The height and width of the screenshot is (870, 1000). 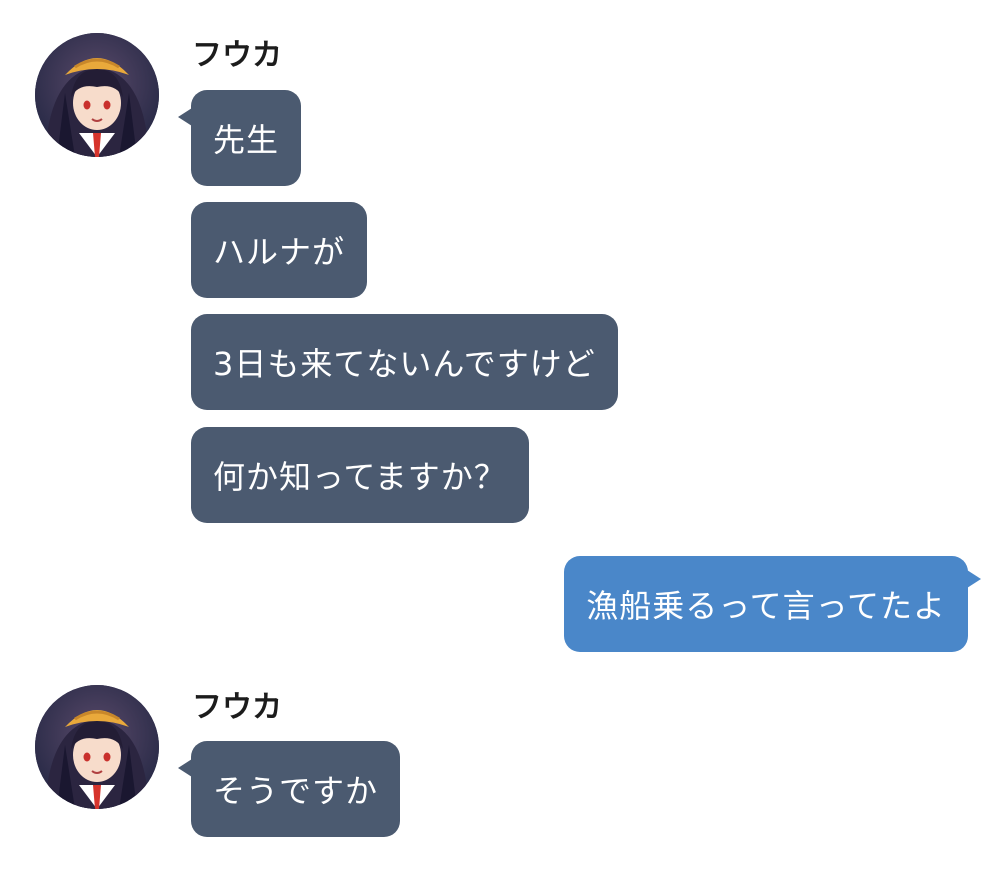 I want to click on message-bubble: ハルナが, so click(x=279, y=250).